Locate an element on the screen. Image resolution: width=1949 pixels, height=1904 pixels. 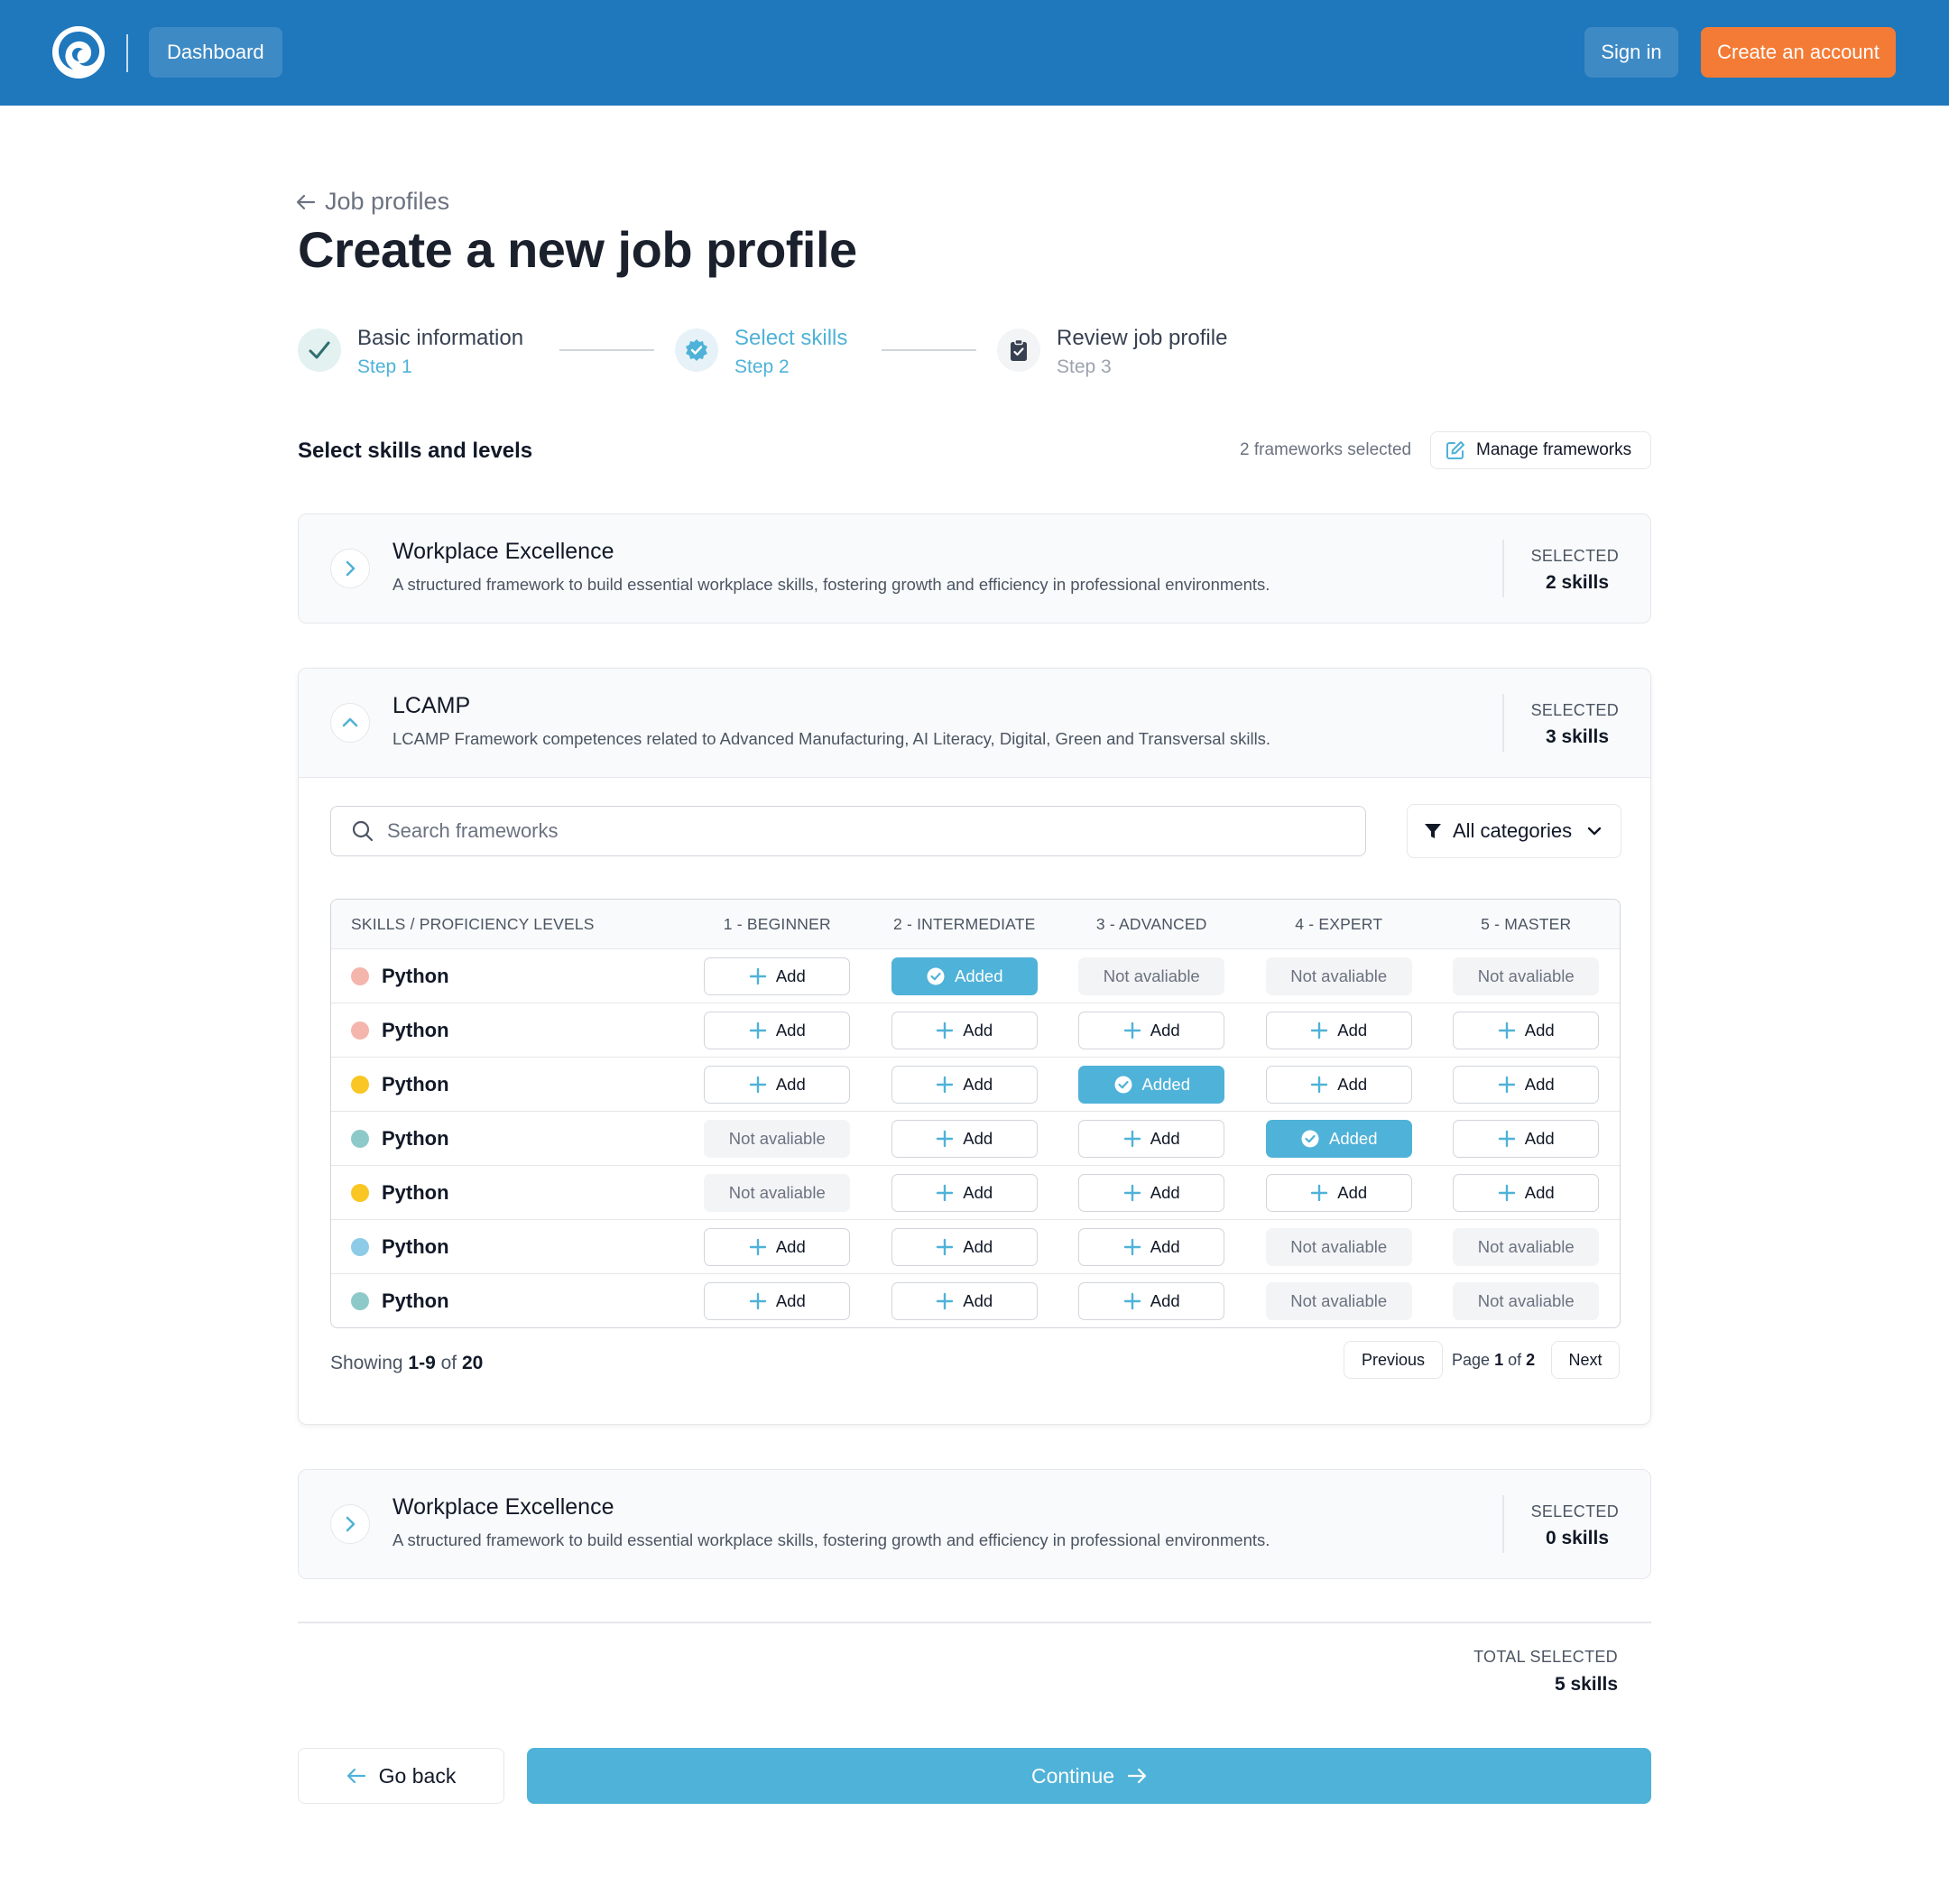
brand-logo-icon is located at coordinates (78, 52).